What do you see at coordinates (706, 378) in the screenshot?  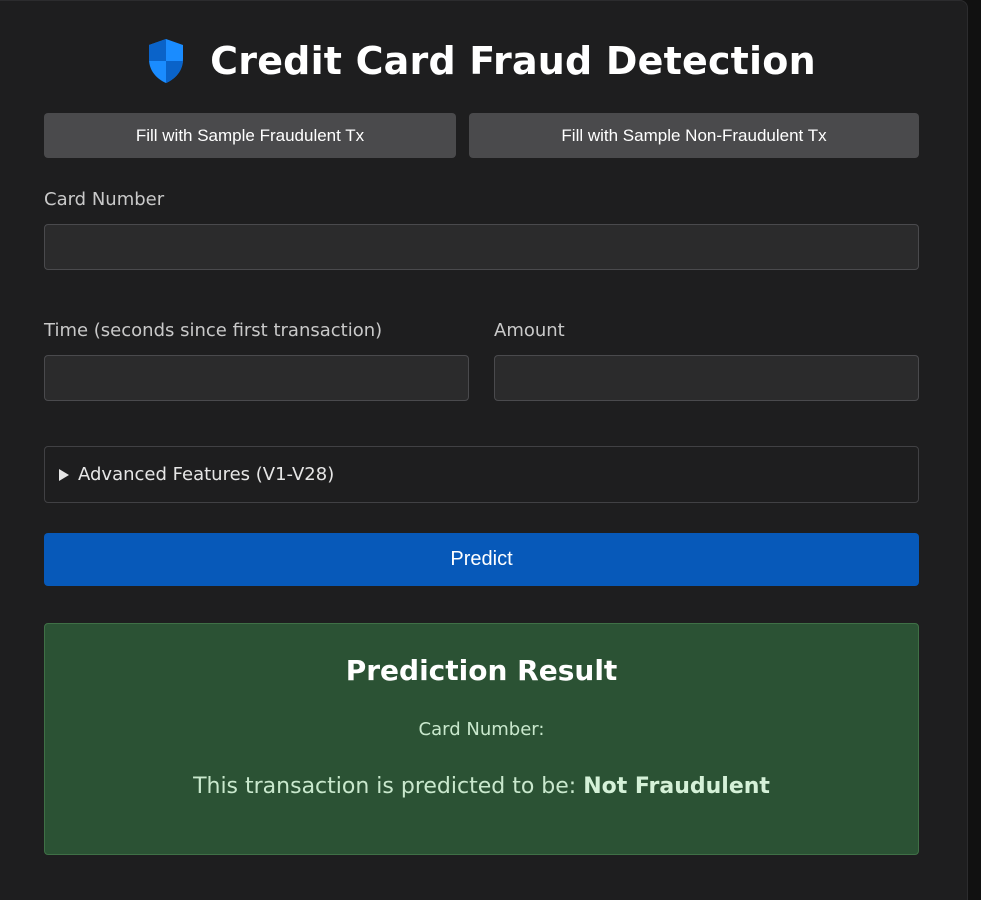 I see `amount-input` at bounding box center [706, 378].